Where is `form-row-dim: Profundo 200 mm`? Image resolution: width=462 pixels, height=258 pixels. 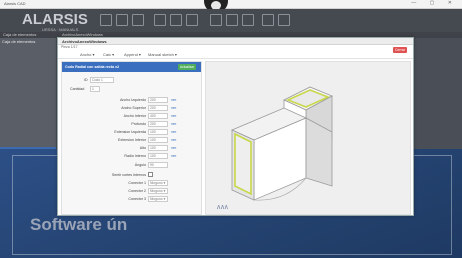 form-row-dim: Profundo 200 mm is located at coordinates (131, 124).